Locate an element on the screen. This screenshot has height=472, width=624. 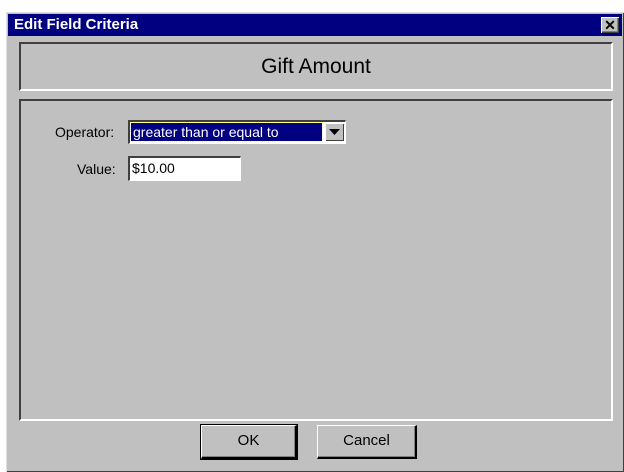
chevron-down-icon is located at coordinates (334, 132).